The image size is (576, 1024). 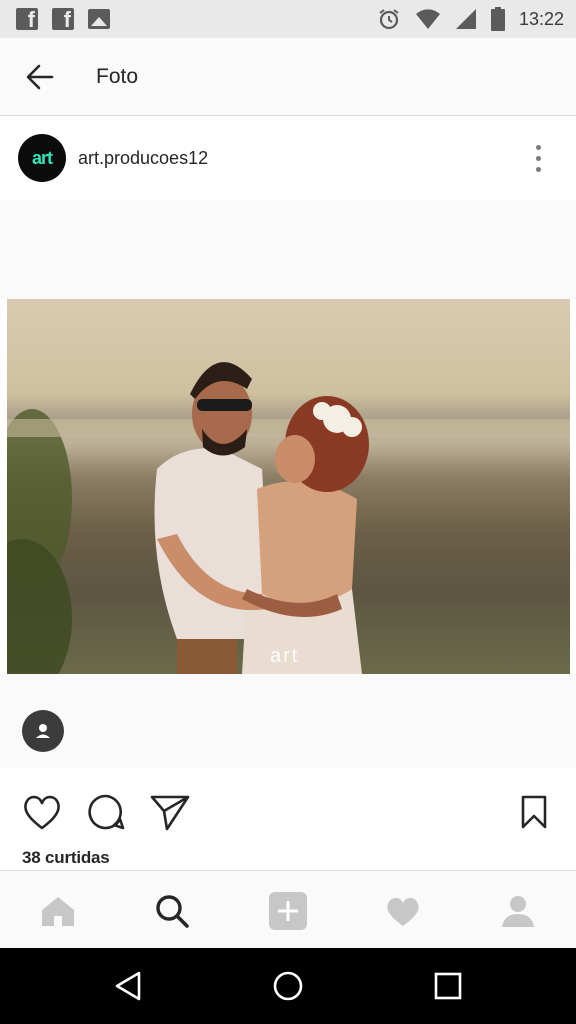 I want to click on nav-home, so click(x=58, y=911).